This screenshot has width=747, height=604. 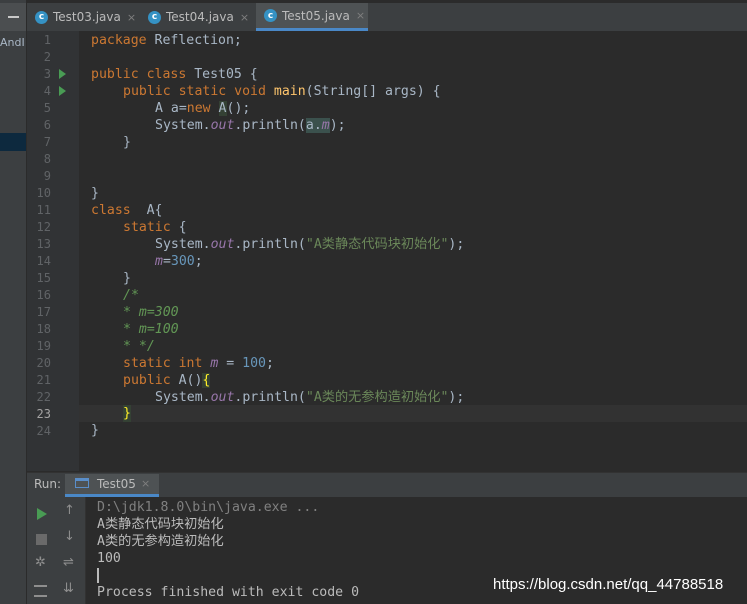 What do you see at coordinates (98, 575) in the screenshot?
I see `text-caret` at bounding box center [98, 575].